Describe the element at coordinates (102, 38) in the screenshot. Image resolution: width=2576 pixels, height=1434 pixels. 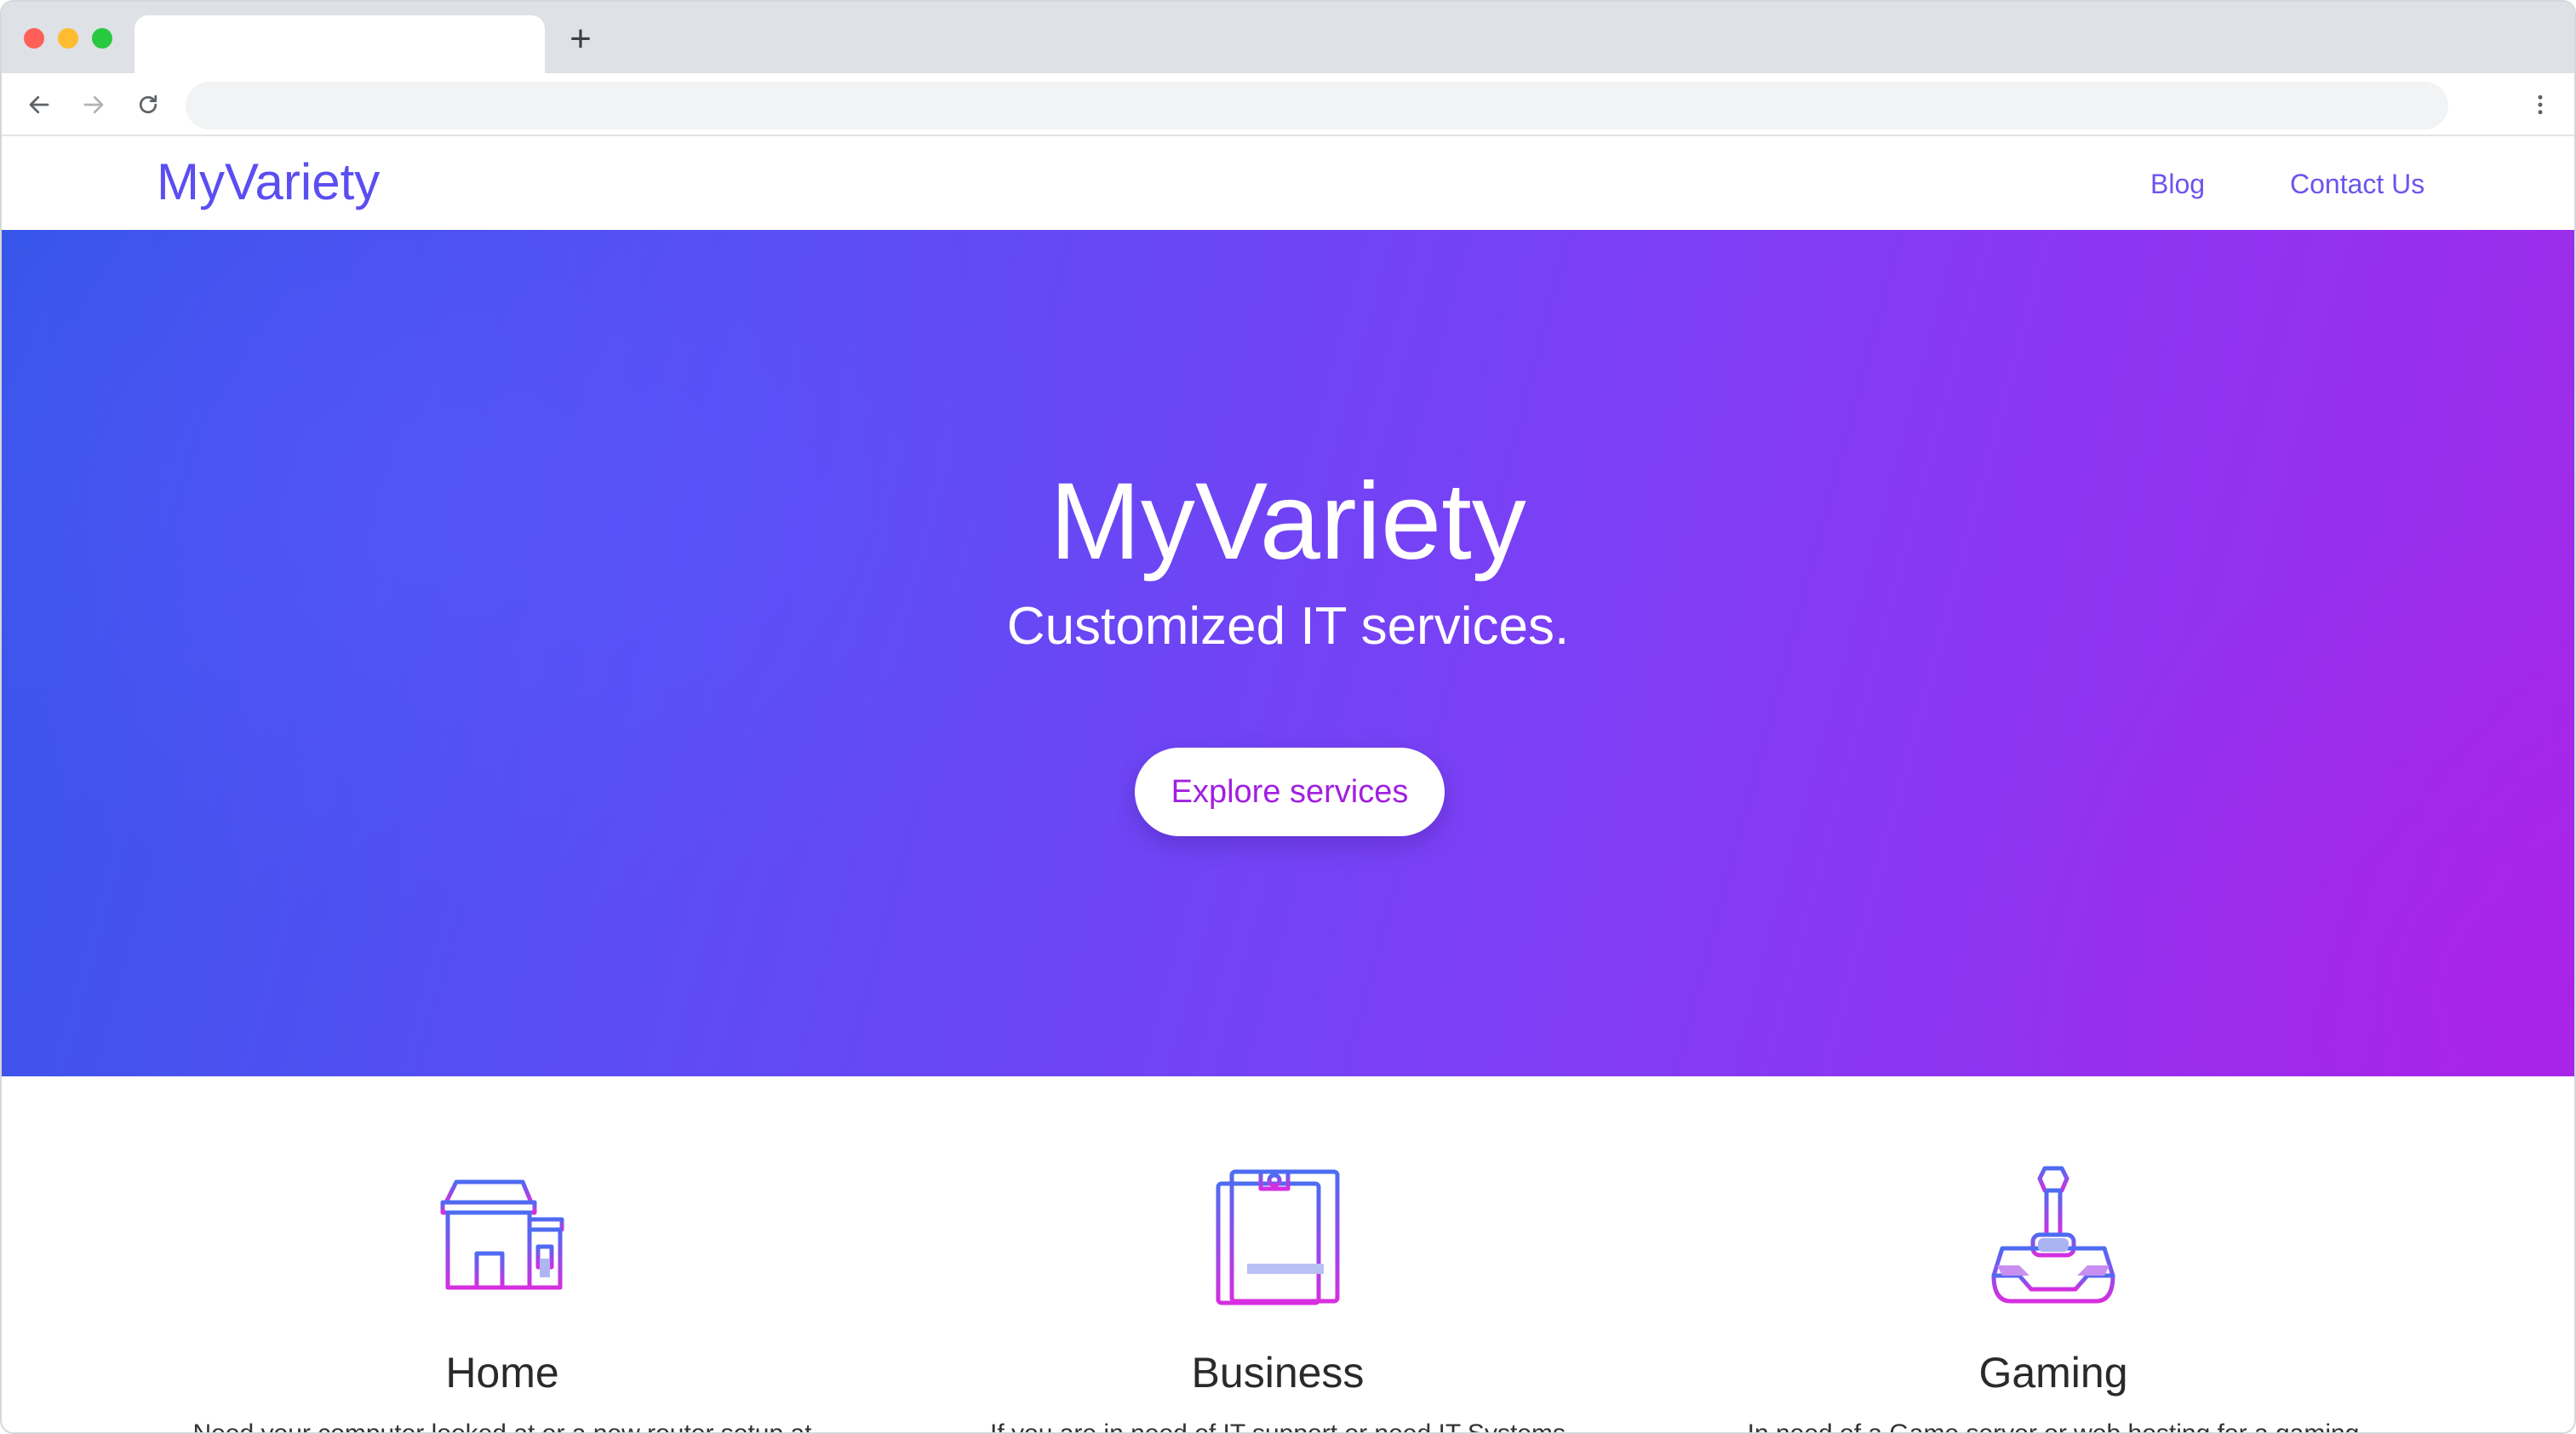
I see `maximize-window-button` at that location.